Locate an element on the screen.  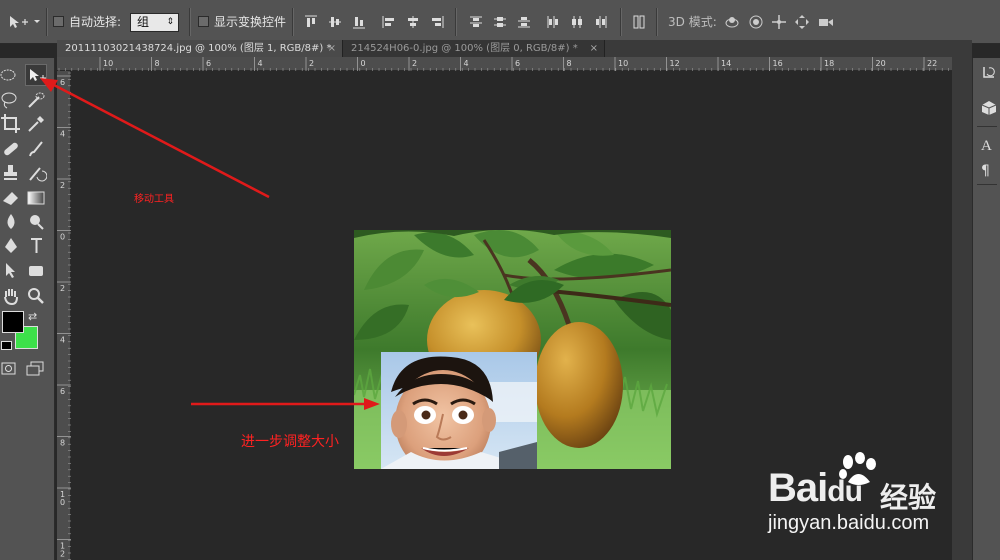
baidu-paw-icon is located at coordinates (857, 468).